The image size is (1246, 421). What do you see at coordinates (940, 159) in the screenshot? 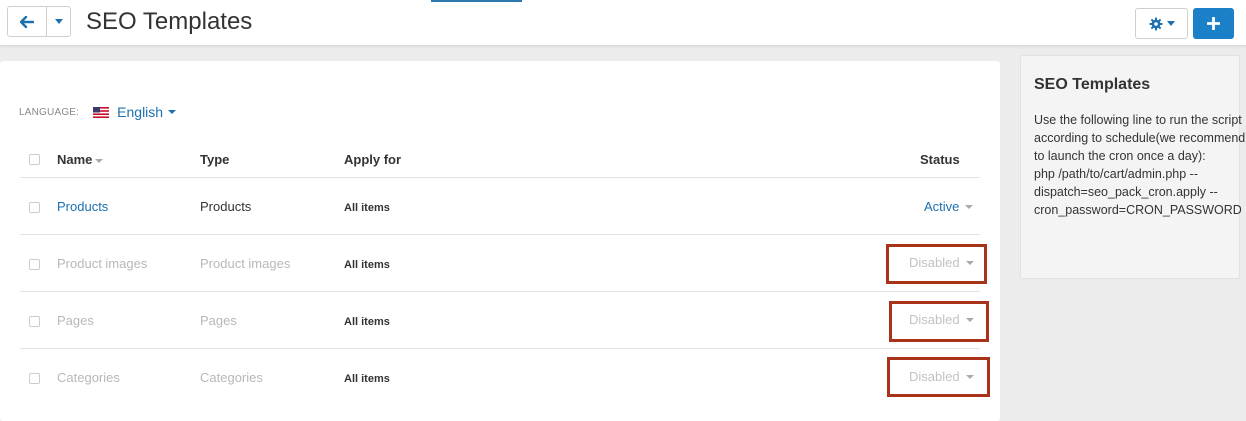
I see `column-header-status: Status` at bounding box center [940, 159].